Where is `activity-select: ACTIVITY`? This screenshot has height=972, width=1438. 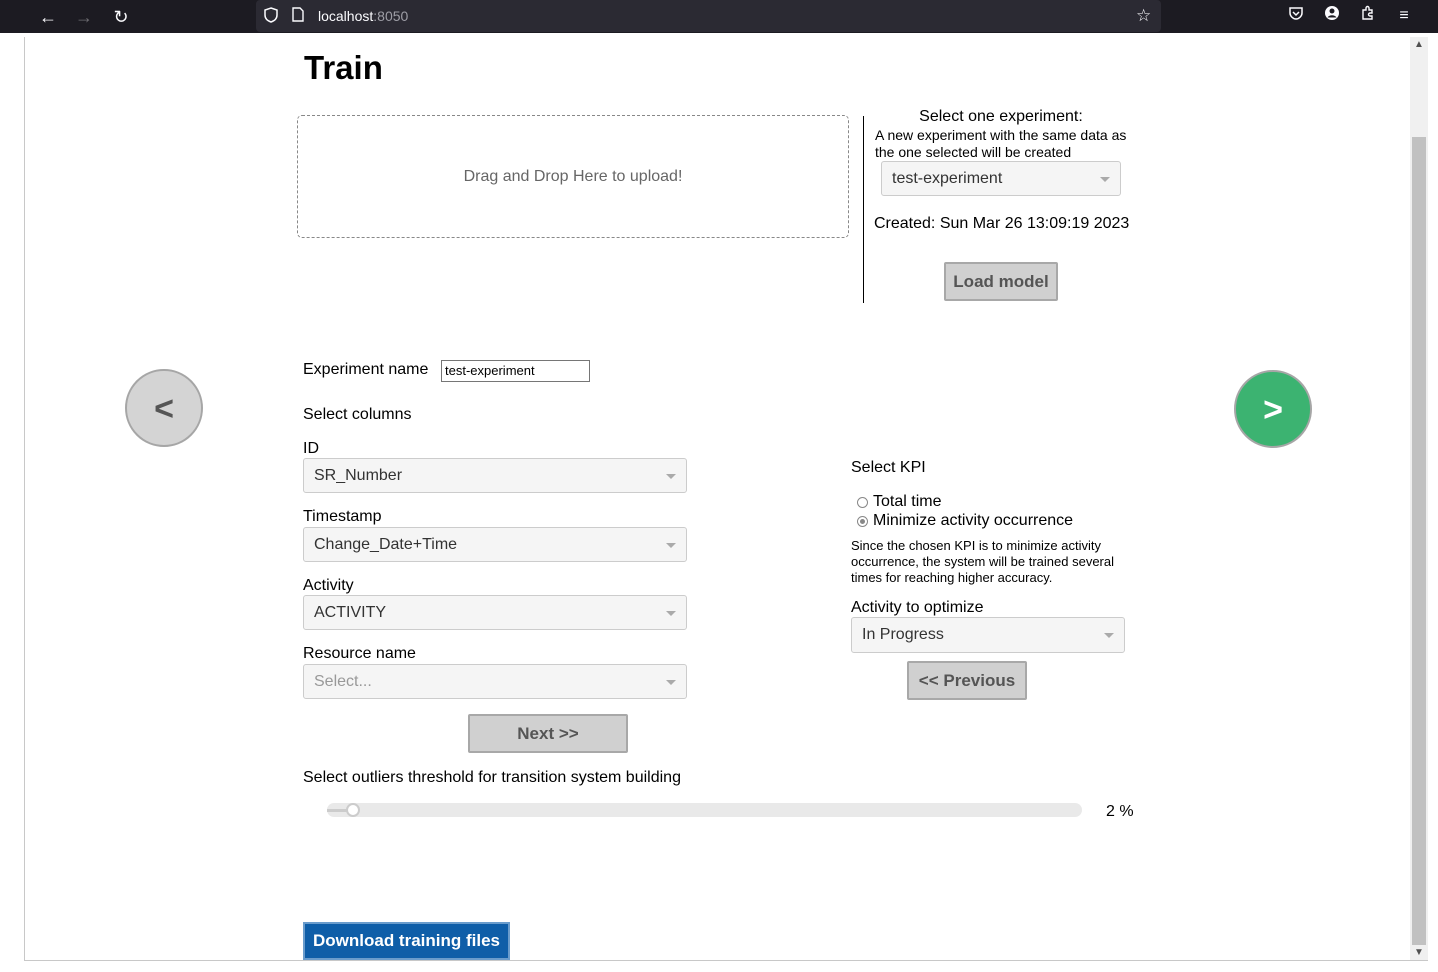
activity-select: ACTIVITY is located at coordinates (495, 612).